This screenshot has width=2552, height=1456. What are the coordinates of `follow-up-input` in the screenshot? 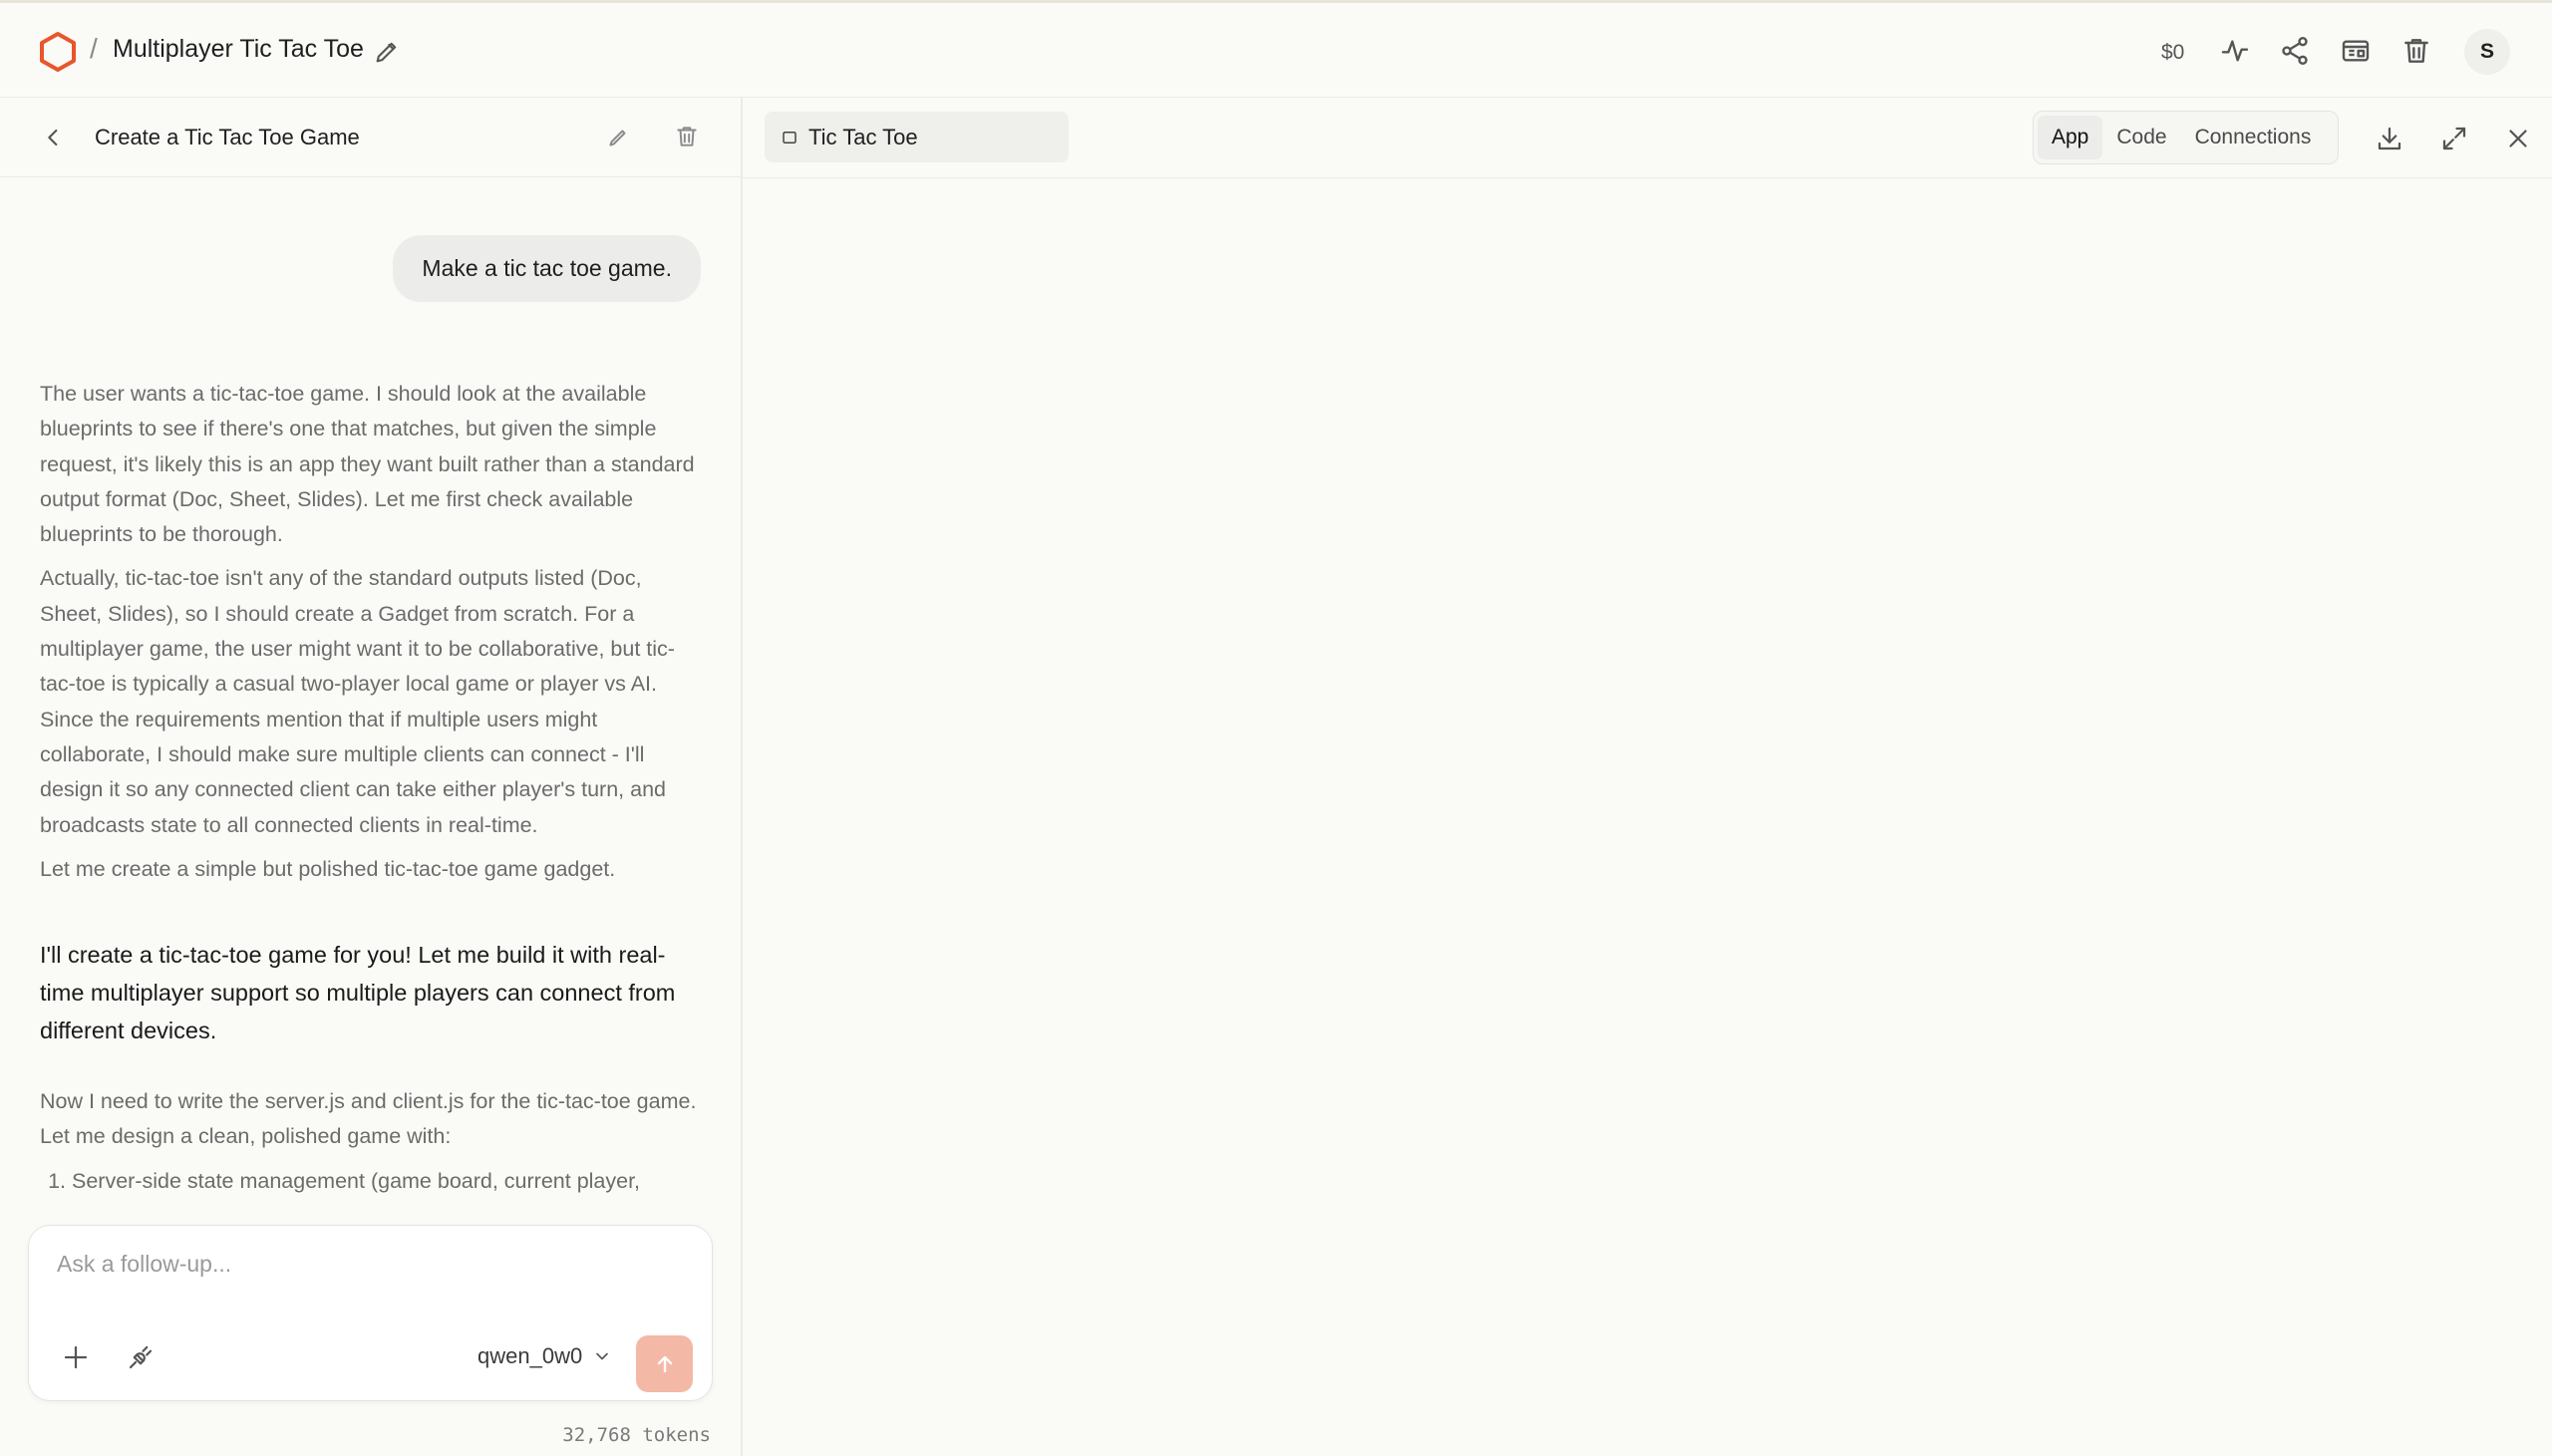 It's located at (364, 1264).